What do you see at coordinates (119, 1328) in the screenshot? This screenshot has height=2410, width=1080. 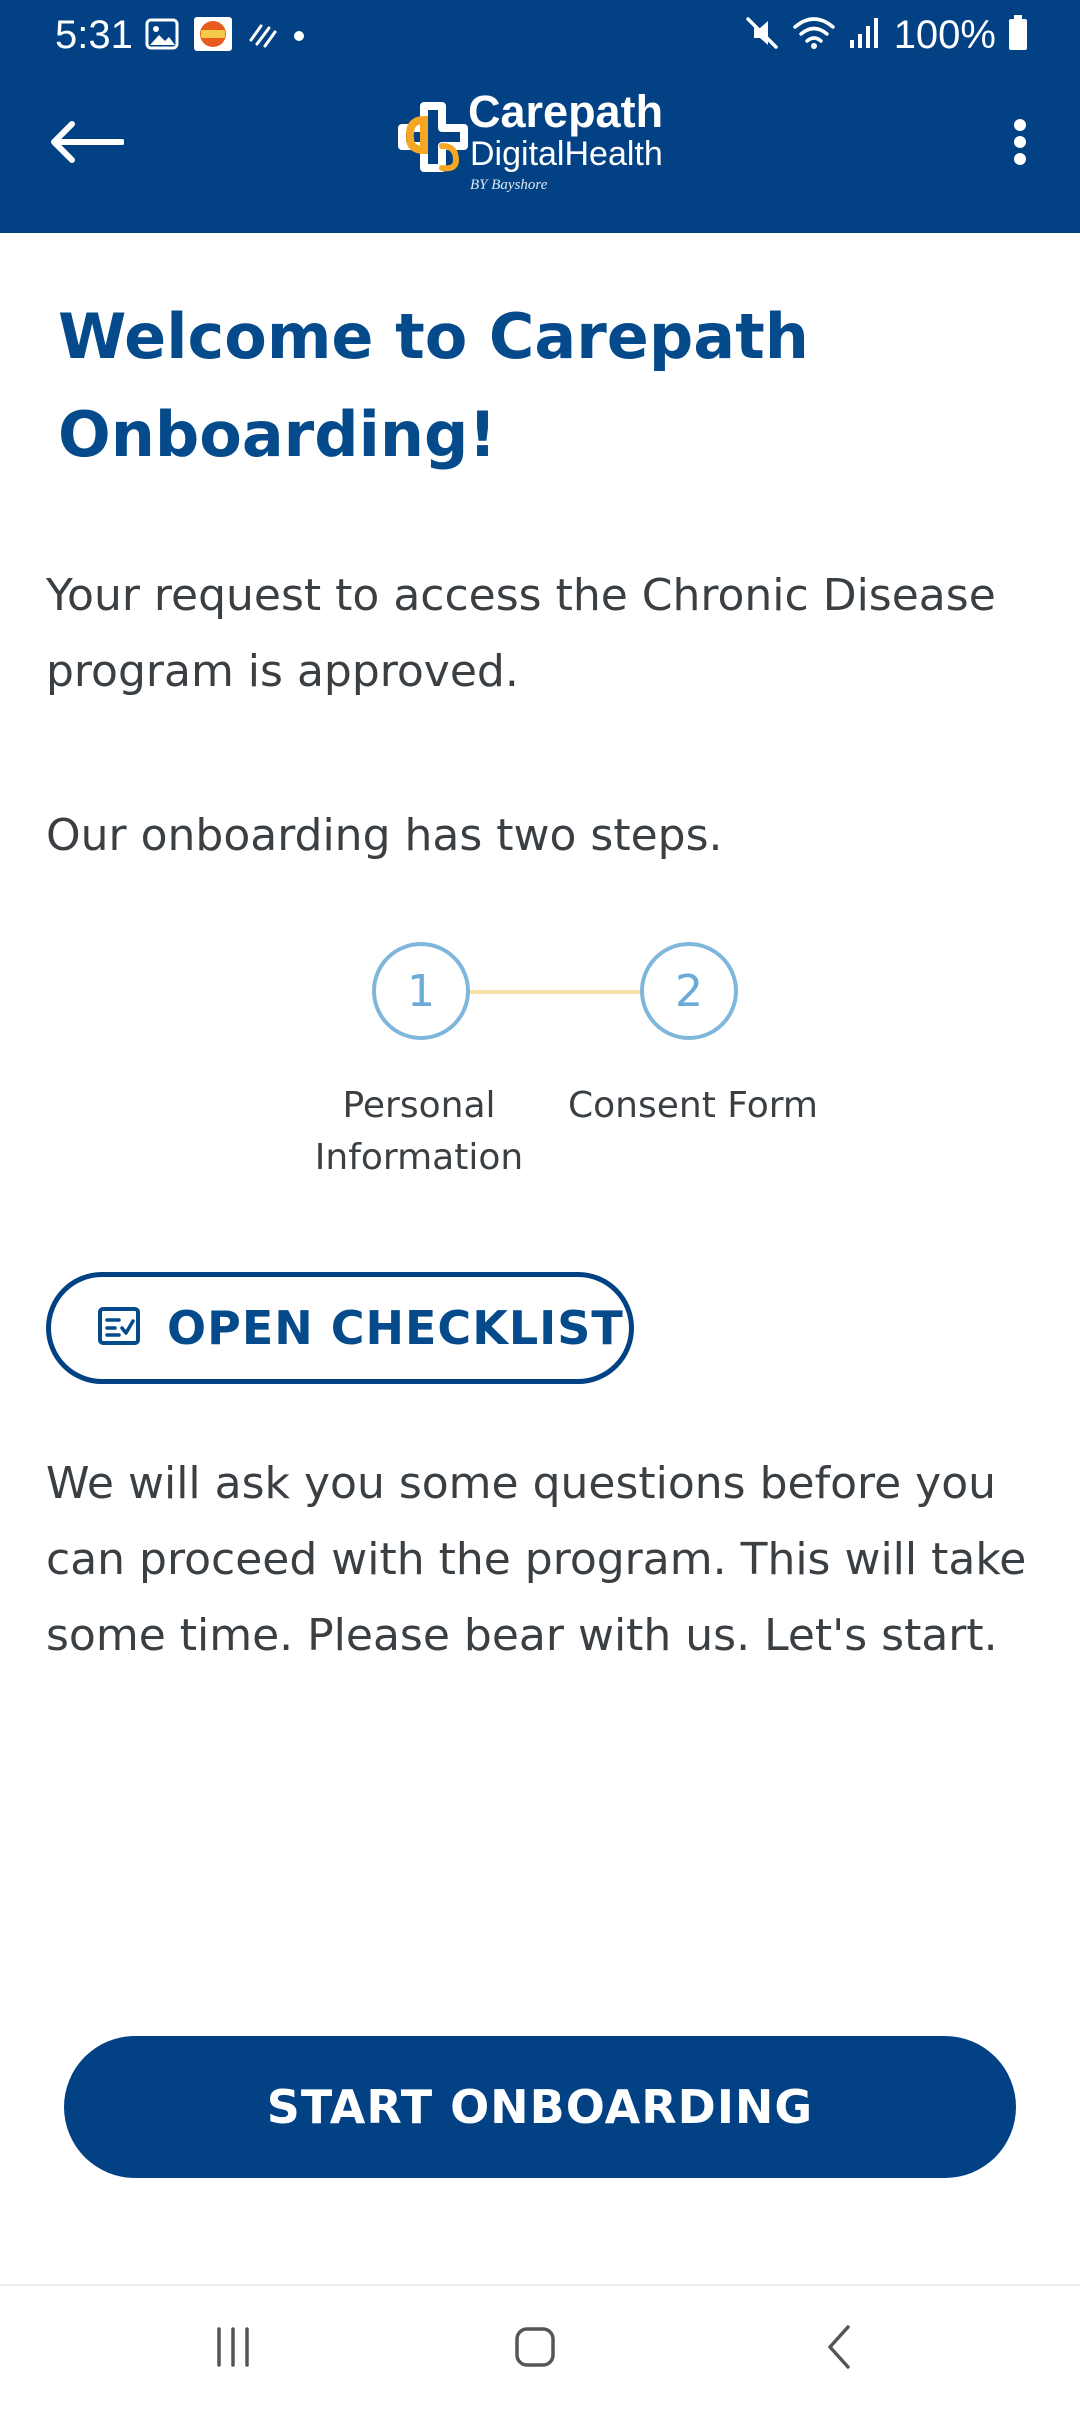 I see `checklist-icon` at bounding box center [119, 1328].